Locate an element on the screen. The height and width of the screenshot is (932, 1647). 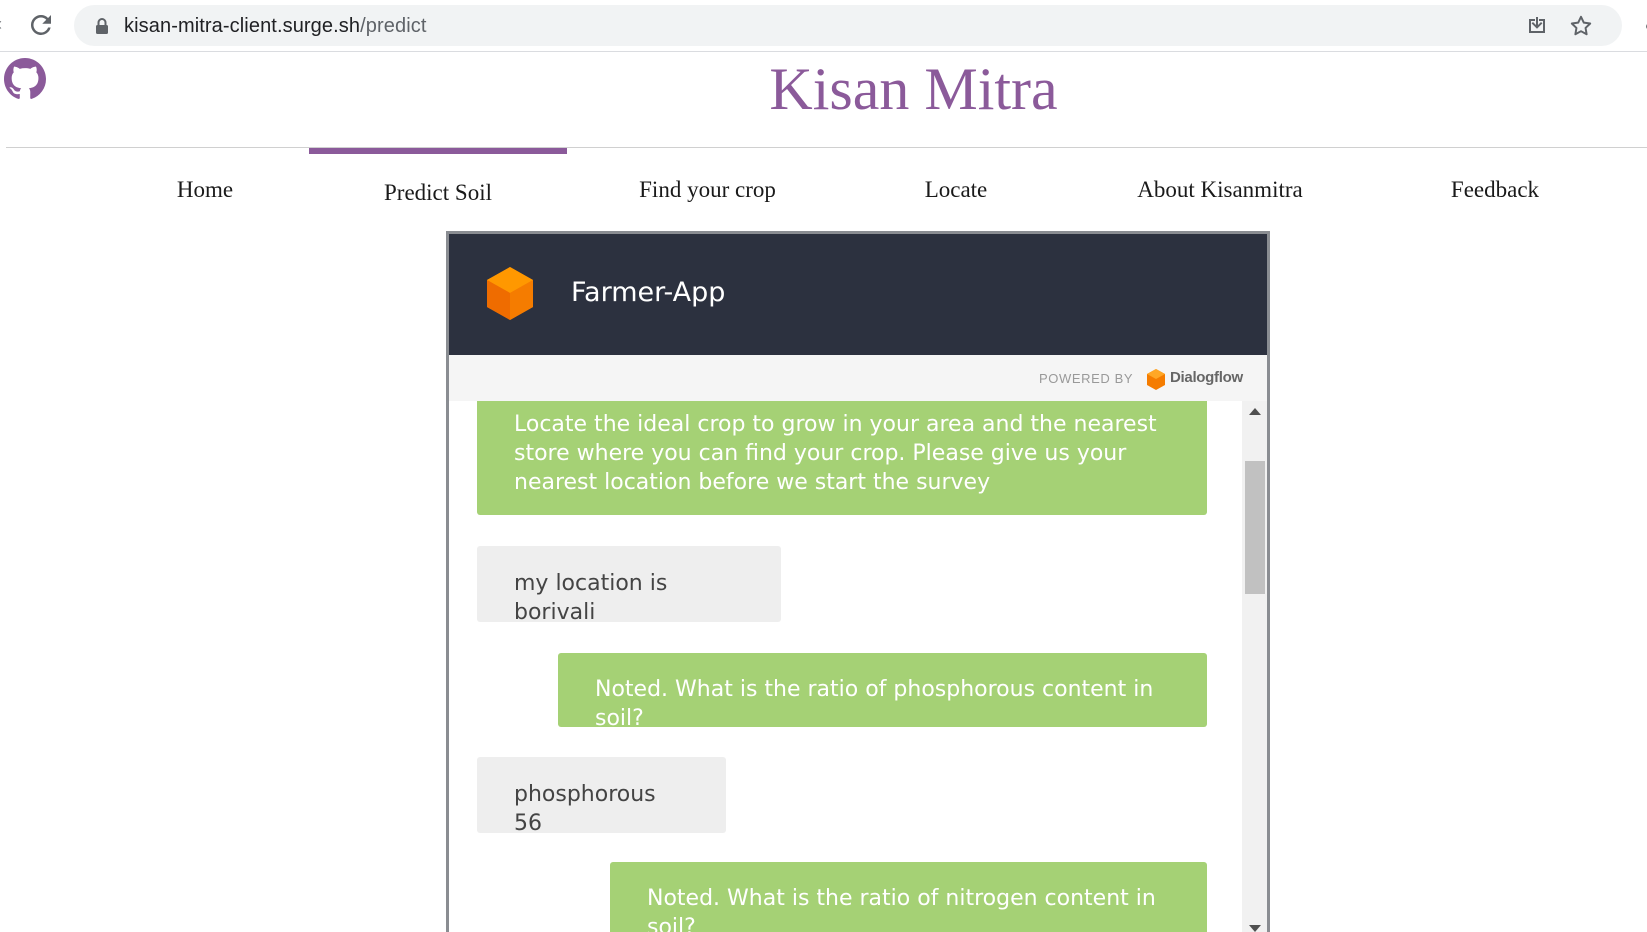
nav-home: Home is located at coordinates (205, 188).